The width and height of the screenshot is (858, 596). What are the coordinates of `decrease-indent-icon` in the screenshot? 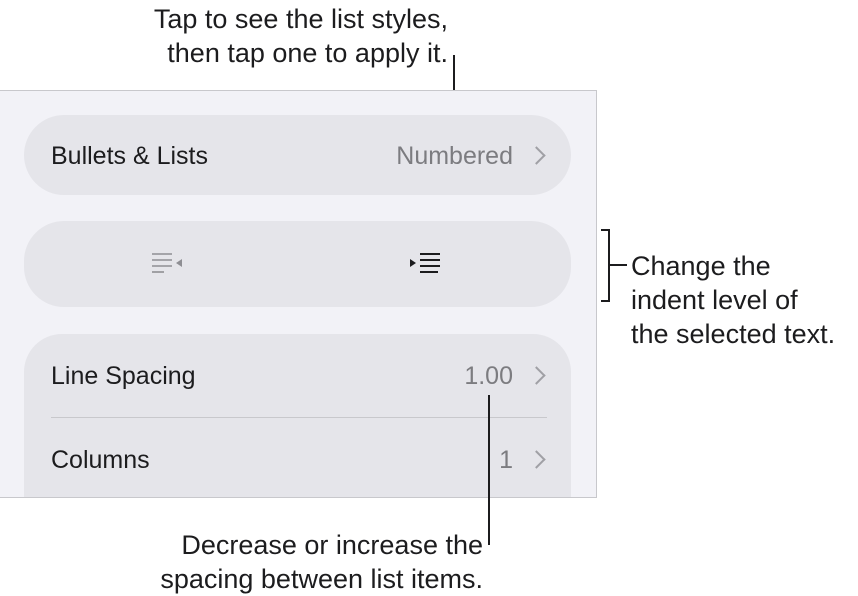 It's located at (167, 263).